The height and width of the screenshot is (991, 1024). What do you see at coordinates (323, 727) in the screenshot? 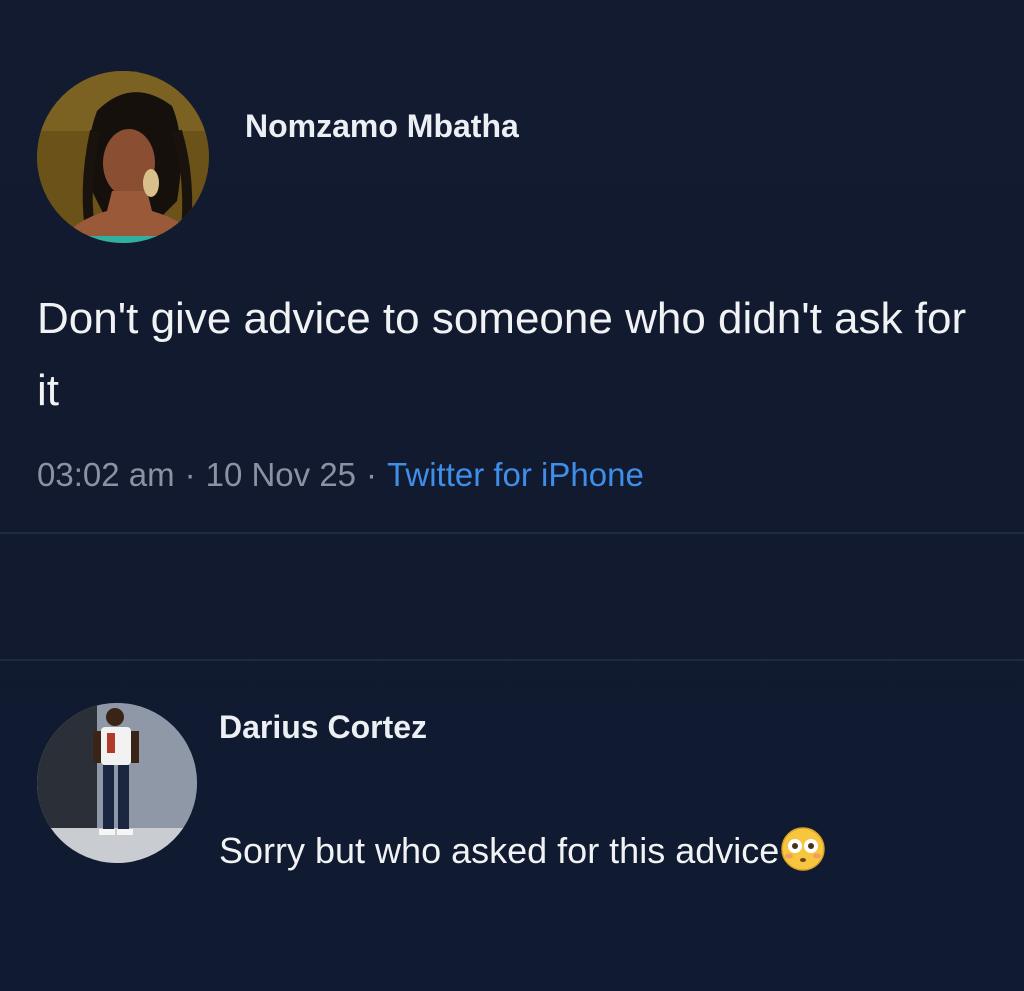
I see `reply-author-name: Darius Cortez` at bounding box center [323, 727].